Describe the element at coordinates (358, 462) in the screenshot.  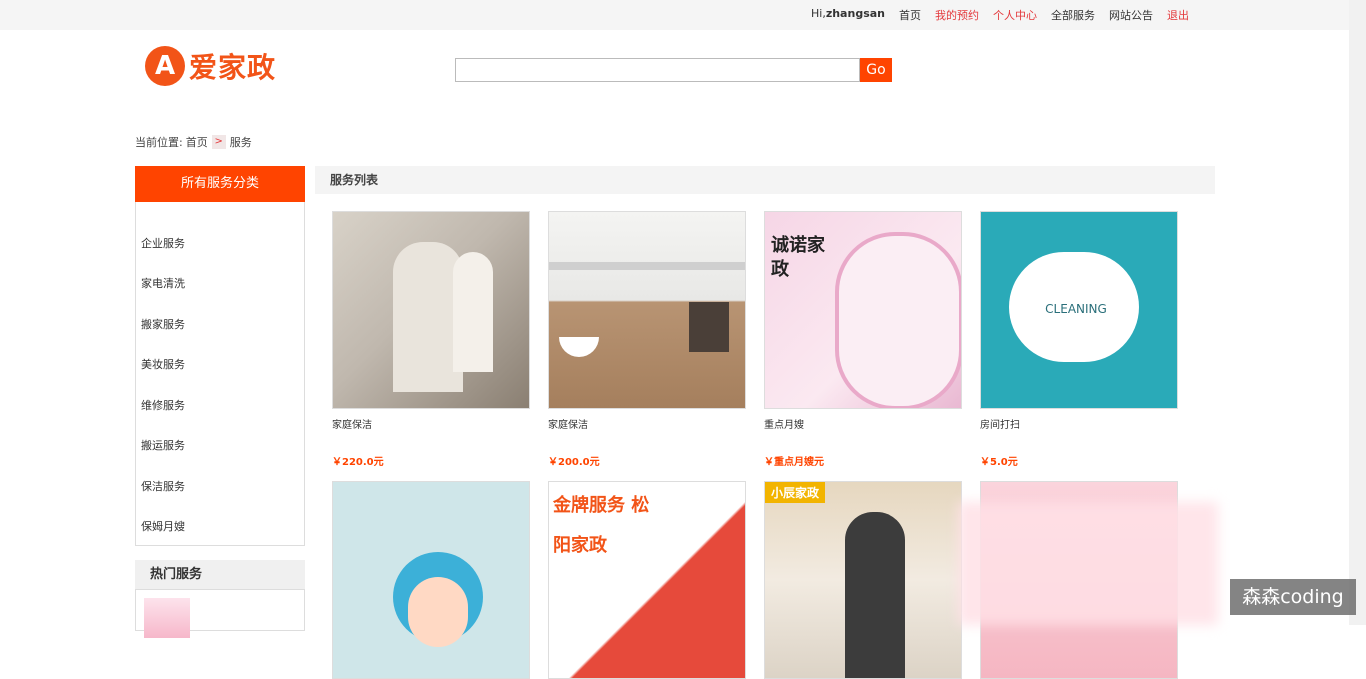
I see `service-price: ￥220.0元` at that location.